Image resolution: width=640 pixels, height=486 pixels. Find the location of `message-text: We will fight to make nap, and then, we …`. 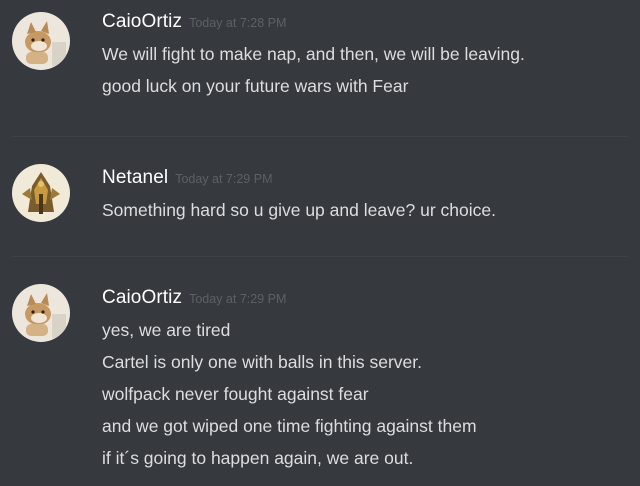

message-text: We will fight to make nap, and then, we … is located at coordinates (313, 54).